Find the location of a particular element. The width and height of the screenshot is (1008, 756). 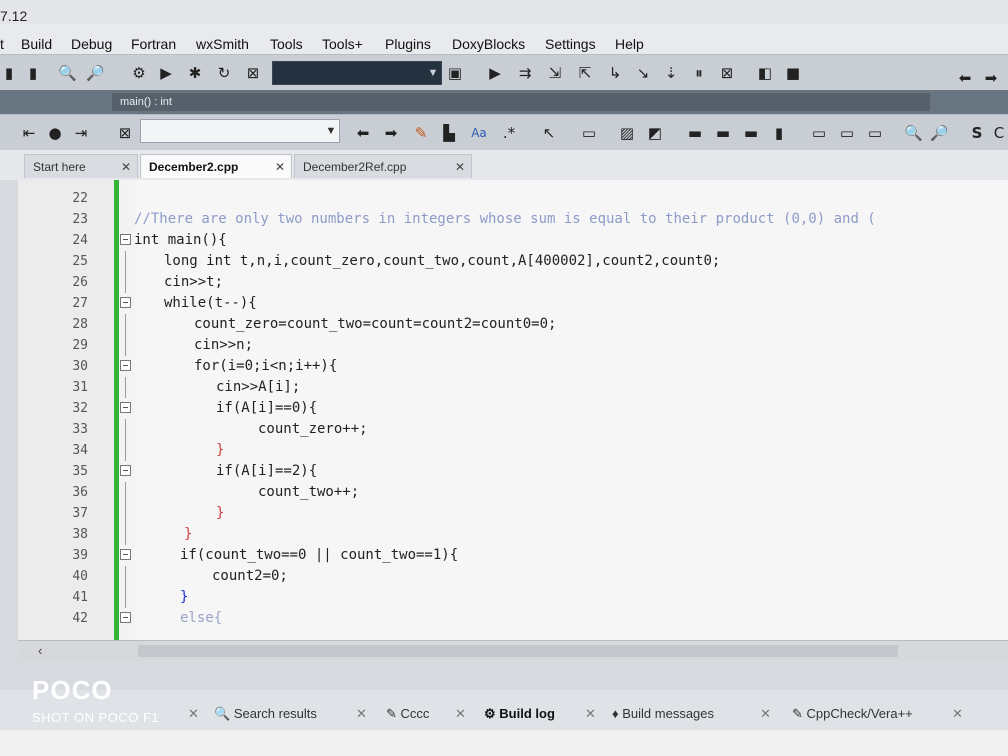

menu-item-tools: Tools is located at coordinates (286, 44).